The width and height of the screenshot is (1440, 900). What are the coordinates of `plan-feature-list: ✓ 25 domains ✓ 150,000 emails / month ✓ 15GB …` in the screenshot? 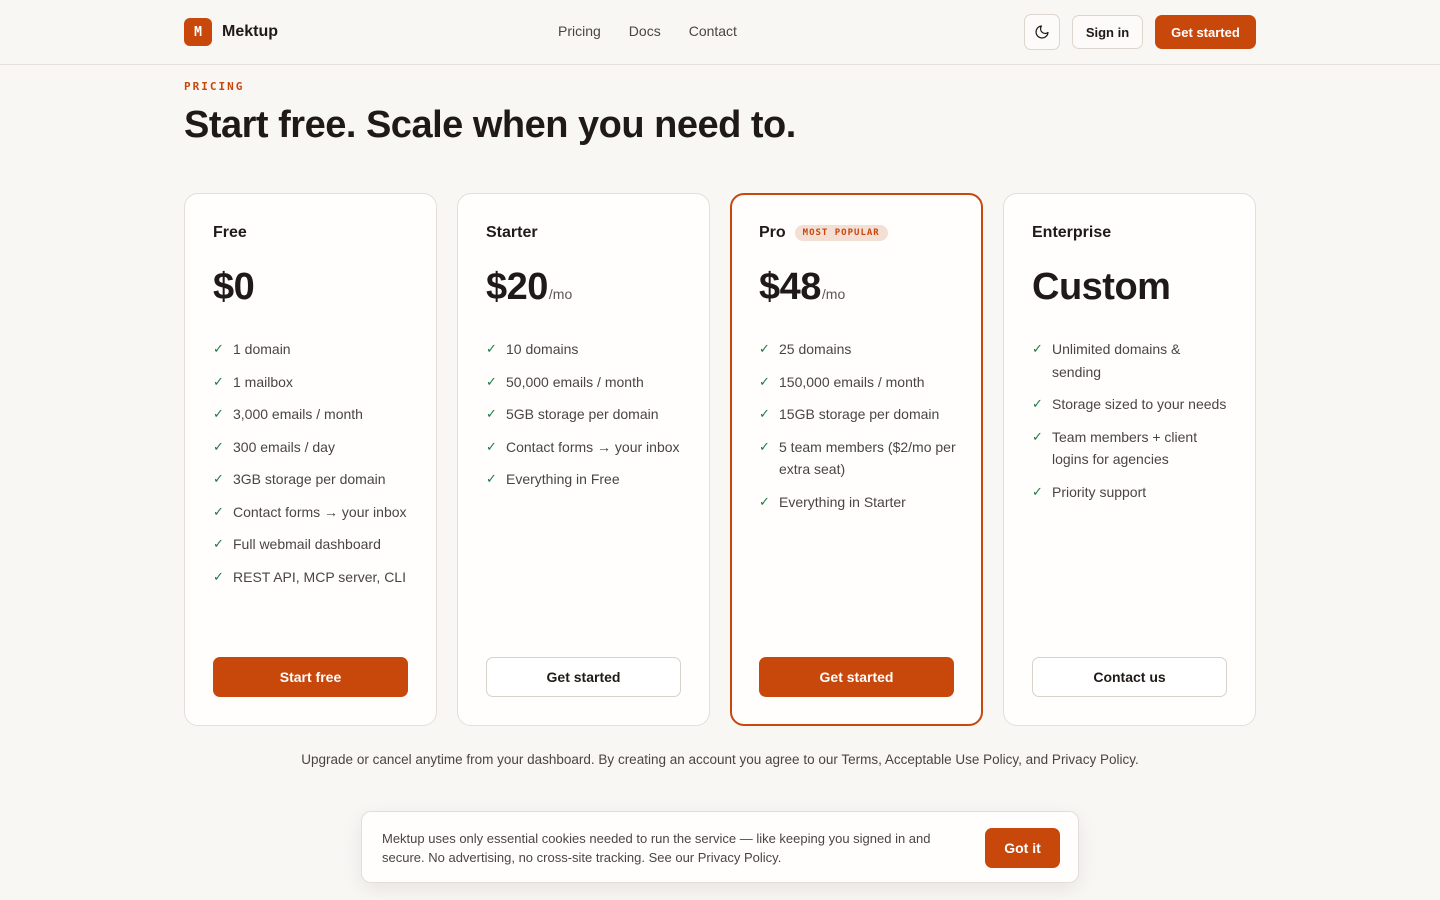 It's located at (859, 430).